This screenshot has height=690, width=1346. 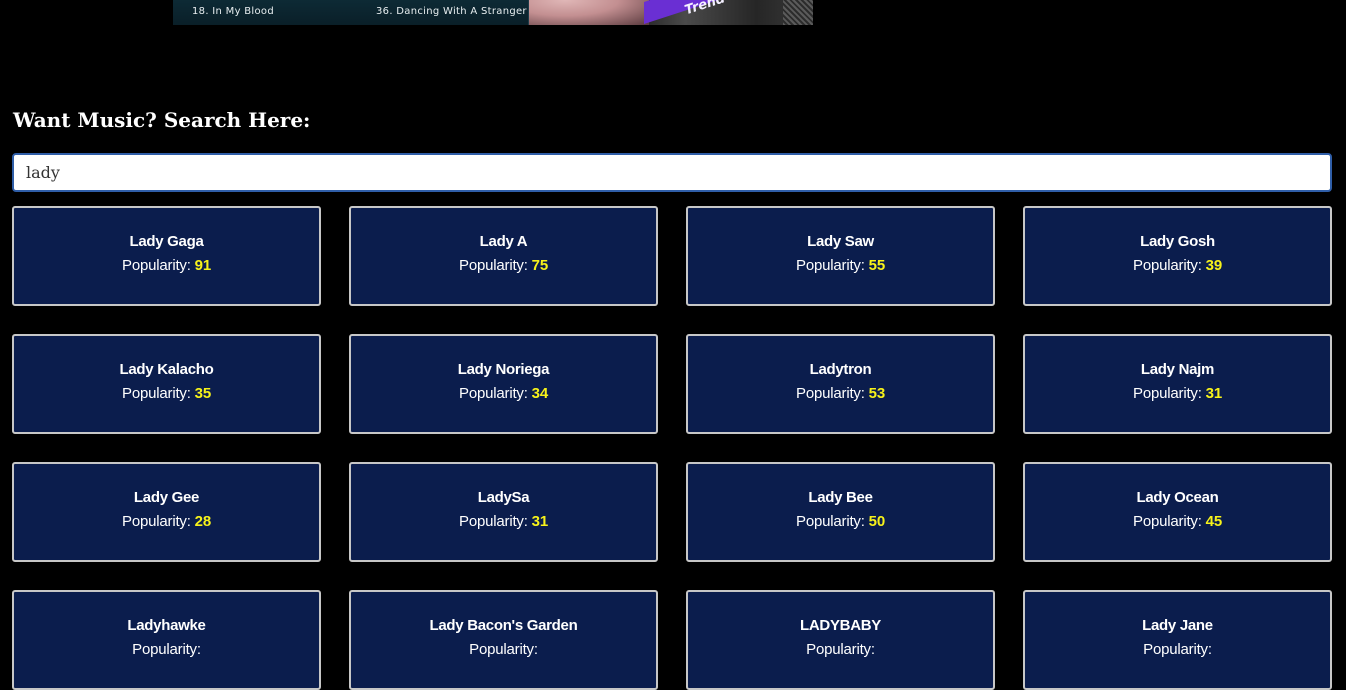 I want to click on artist-name: Lady Gee, so click(x=166, y=497).